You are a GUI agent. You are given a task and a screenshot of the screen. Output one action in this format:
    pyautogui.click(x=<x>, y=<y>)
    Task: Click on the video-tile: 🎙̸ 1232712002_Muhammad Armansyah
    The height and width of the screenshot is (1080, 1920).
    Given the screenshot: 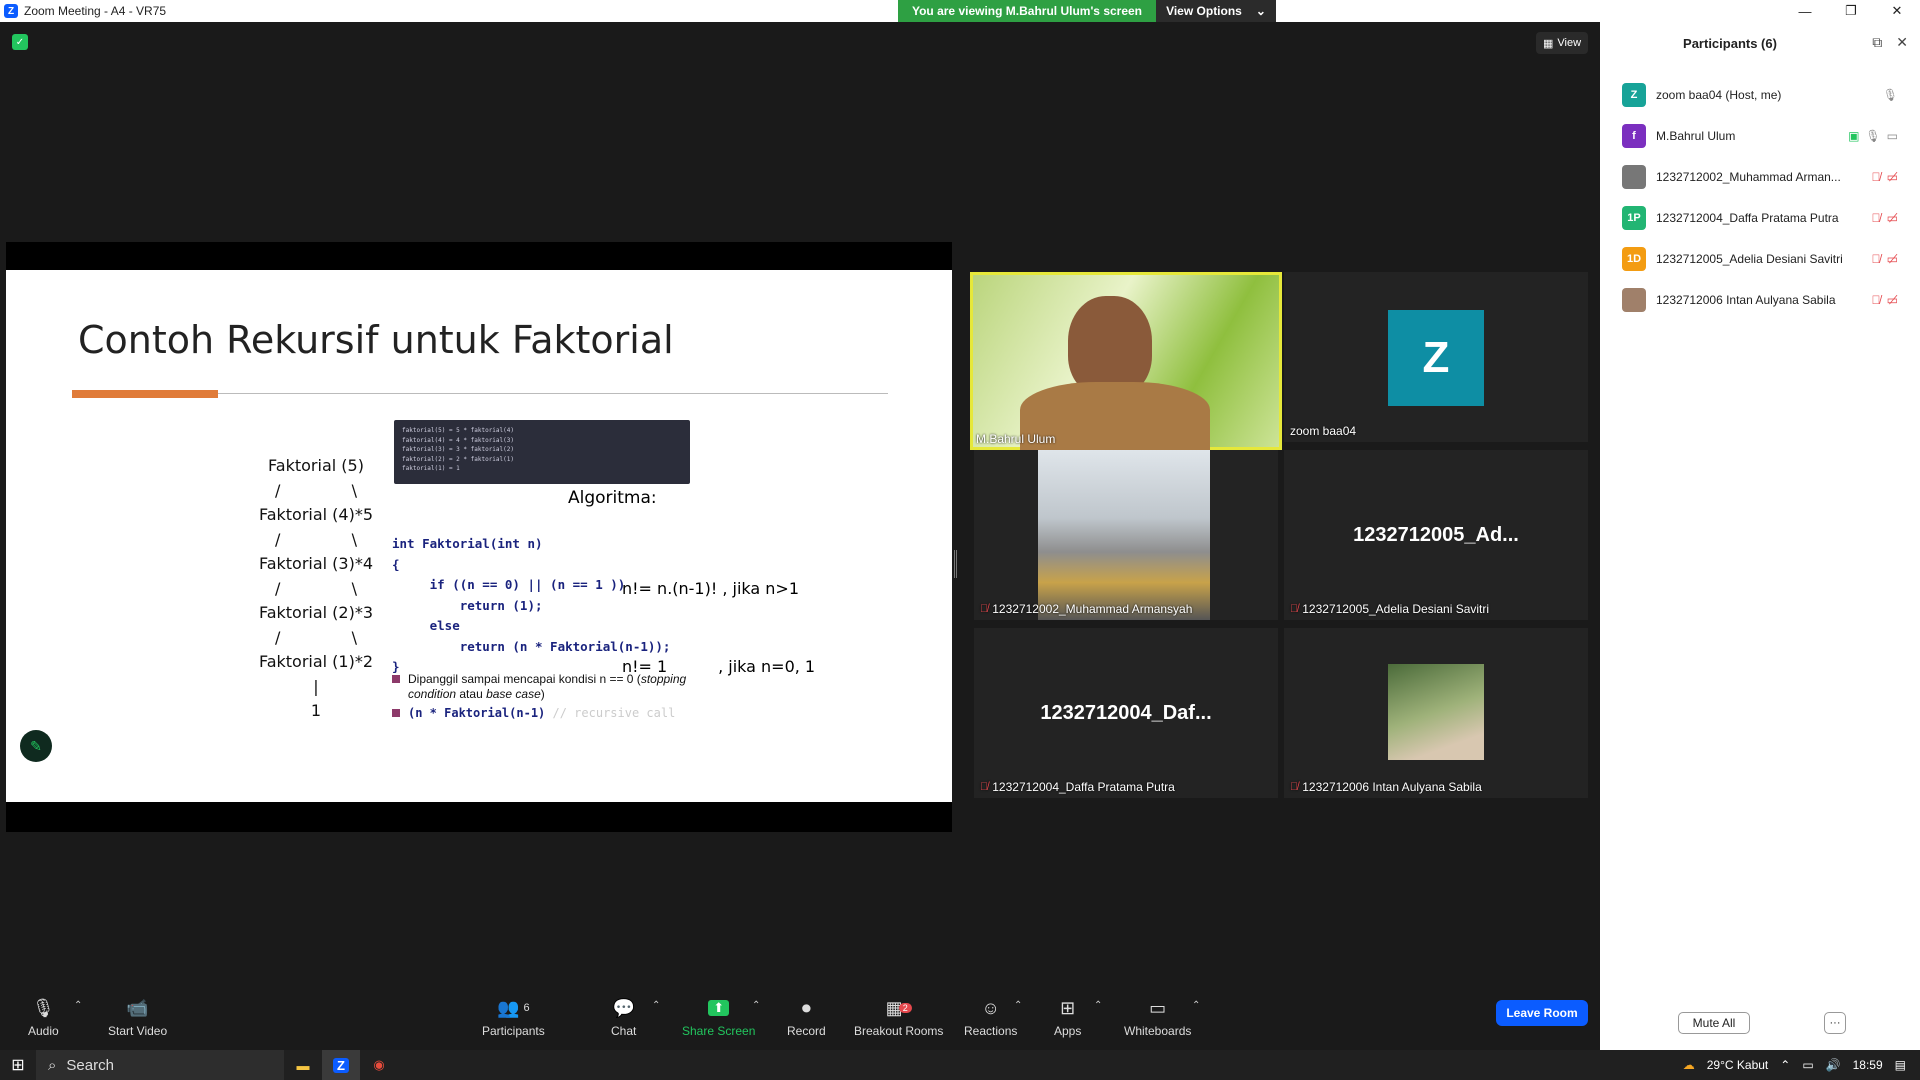 What is the action you would take?
    pyautogui.click(x=1126, y=535)
    